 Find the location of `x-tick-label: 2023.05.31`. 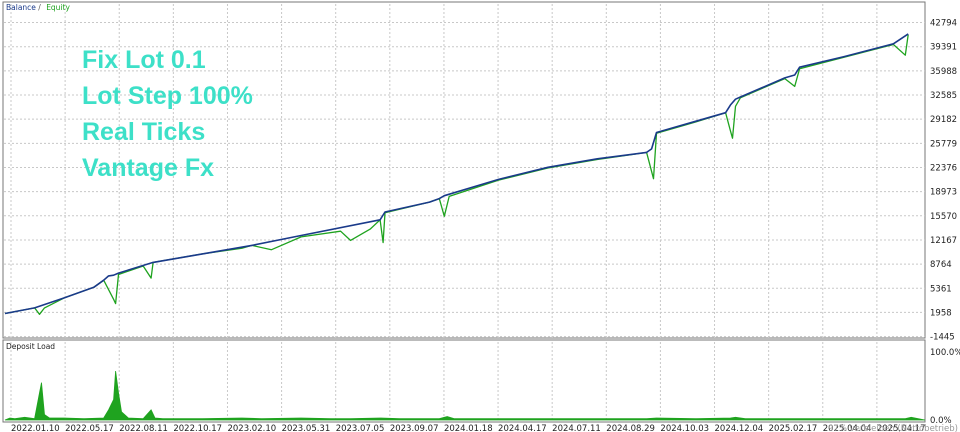

x-tick-label: 2023.05.31 is located at coordinates (306, 428).